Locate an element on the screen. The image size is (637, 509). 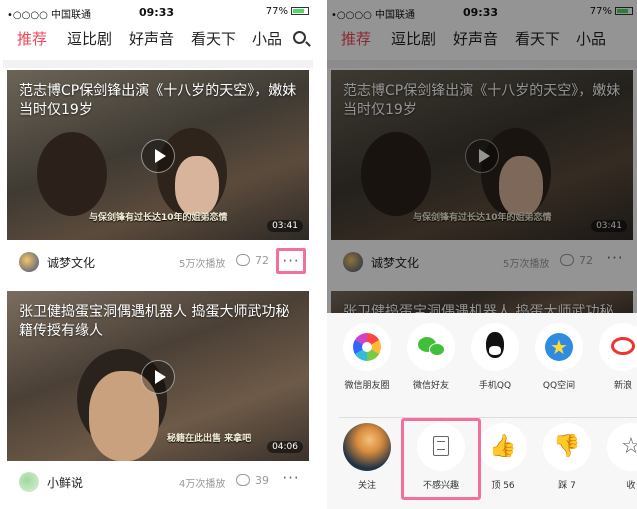
share-wechat-label: 微信好友 is located at coordinates (430, 386).